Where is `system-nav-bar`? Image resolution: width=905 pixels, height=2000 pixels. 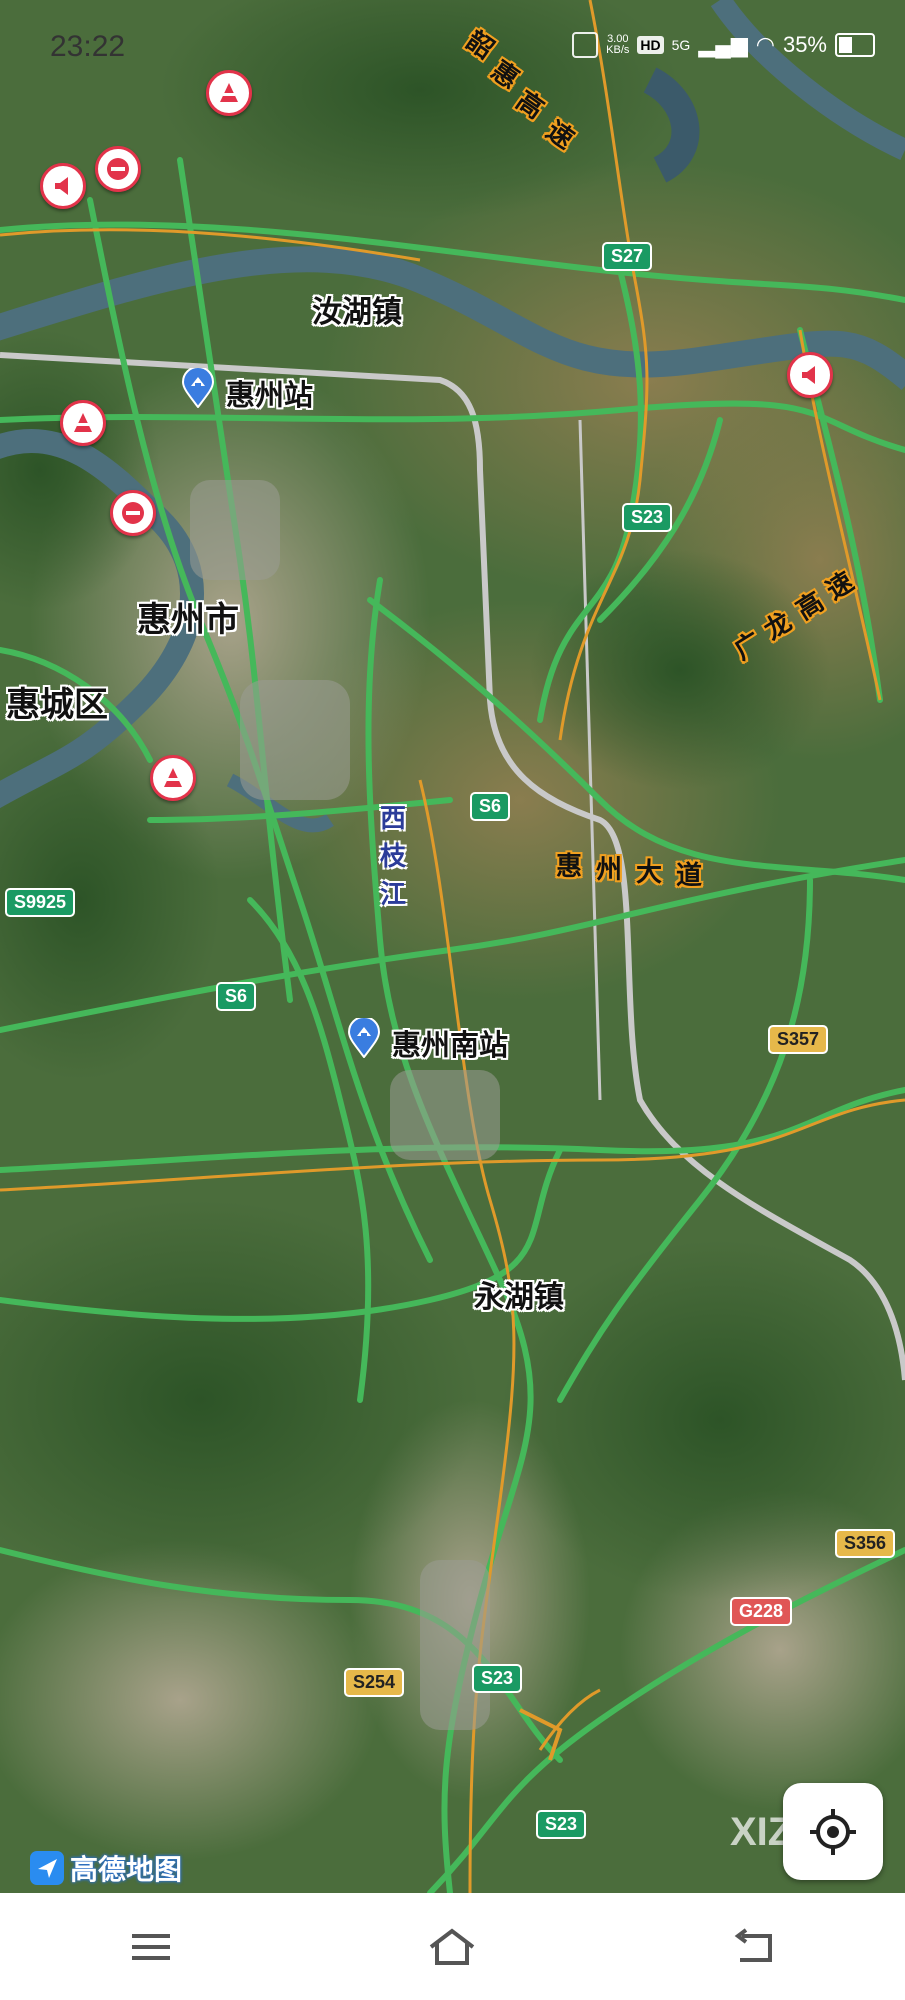 system-nav-bar is located at coordinates (452, 1946).